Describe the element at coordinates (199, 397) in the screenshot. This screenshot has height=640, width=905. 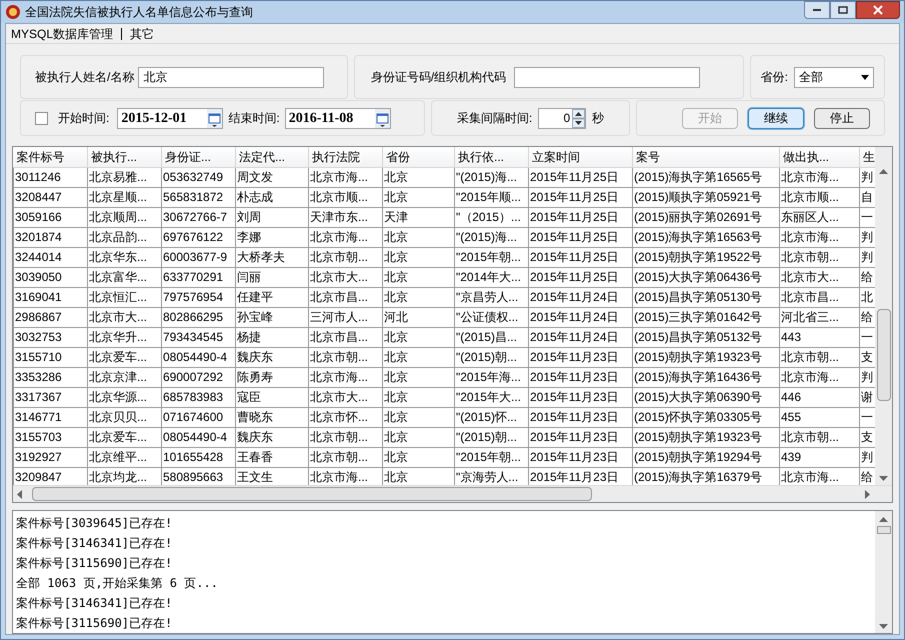
I see `table-cell: 685783983` at that location.